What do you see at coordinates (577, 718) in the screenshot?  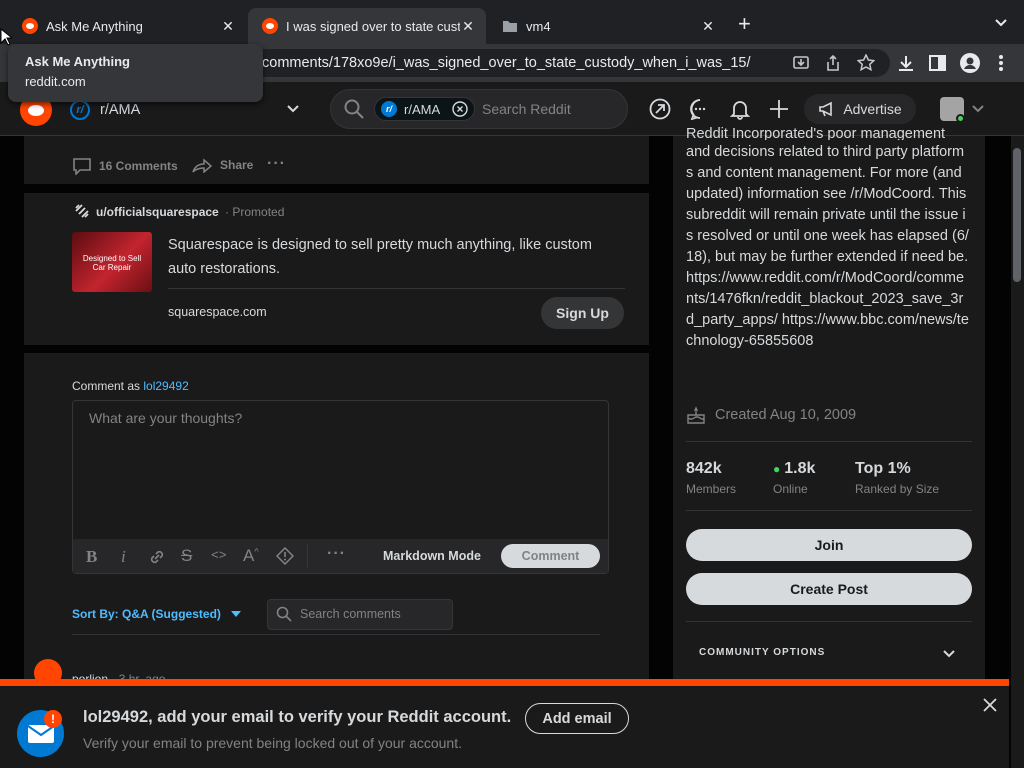 I see `add-email-button: Add email` at bounding box center [577, 718].